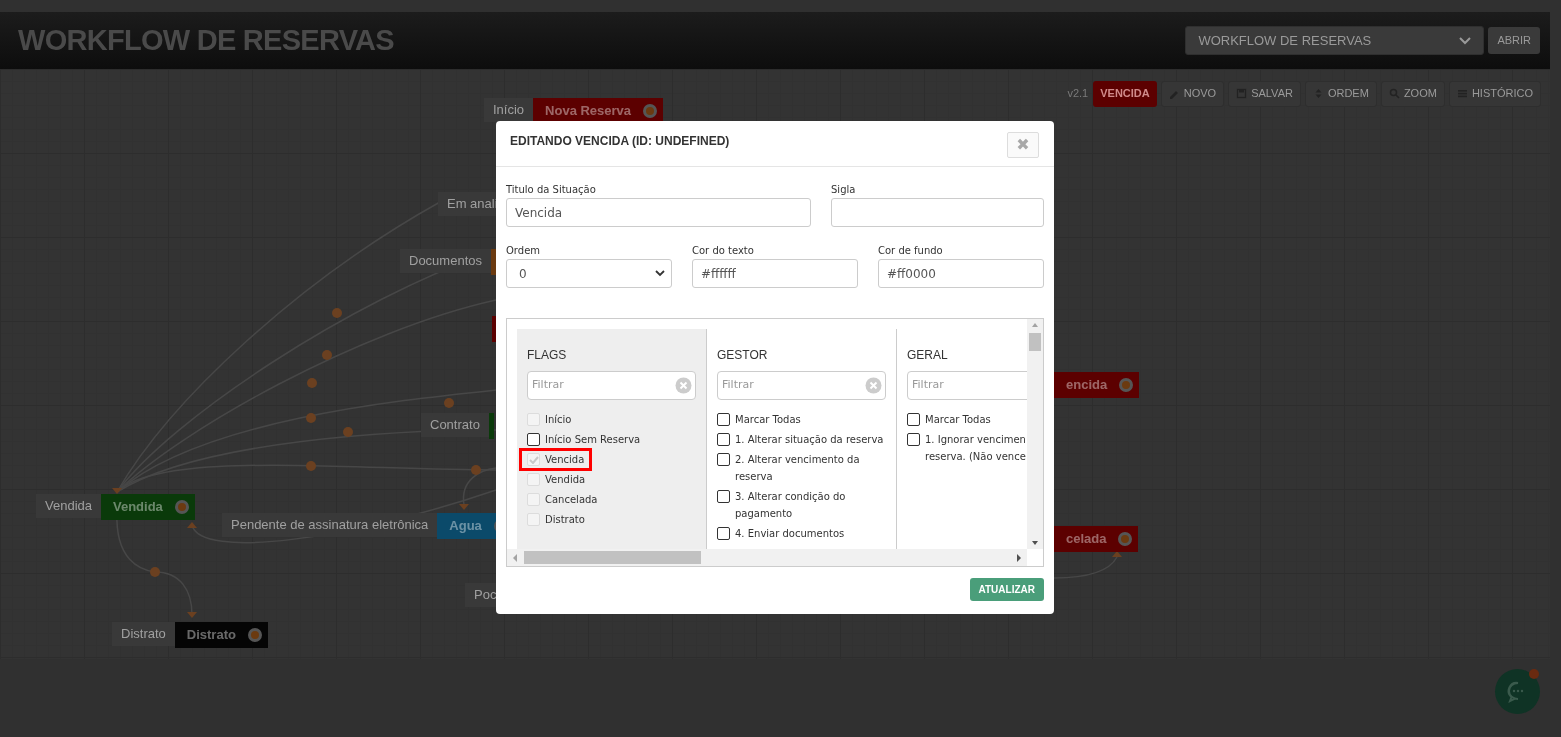  Describe the element at coordinates (791, 505) in the screenshot. I see `checkbox-label: 3. Alterar condição do pagamento` at that location.